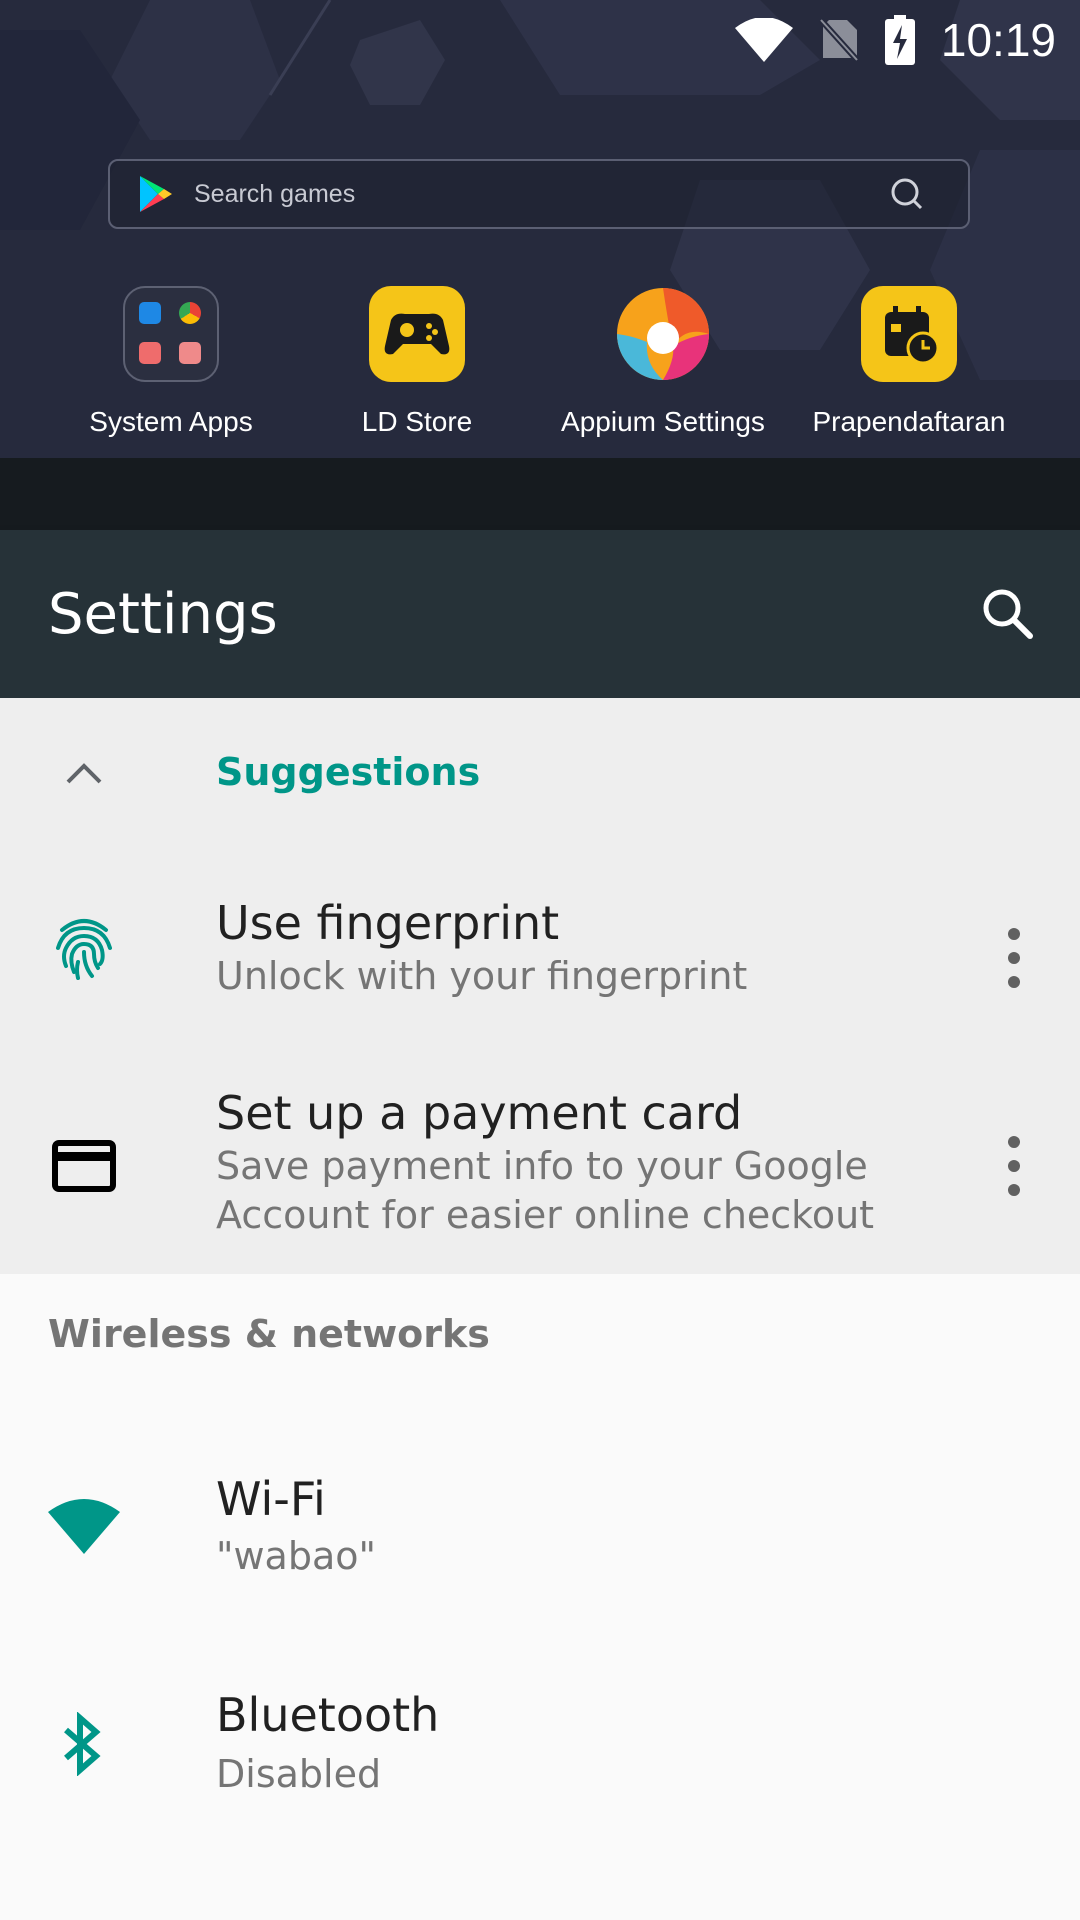 The height and width of the screenshot is (1920, 1080). What do you see at coordinates (540, 614) in the screenshot?
I see `settings-toolbar: Settings` at bounding box center [540, 614].